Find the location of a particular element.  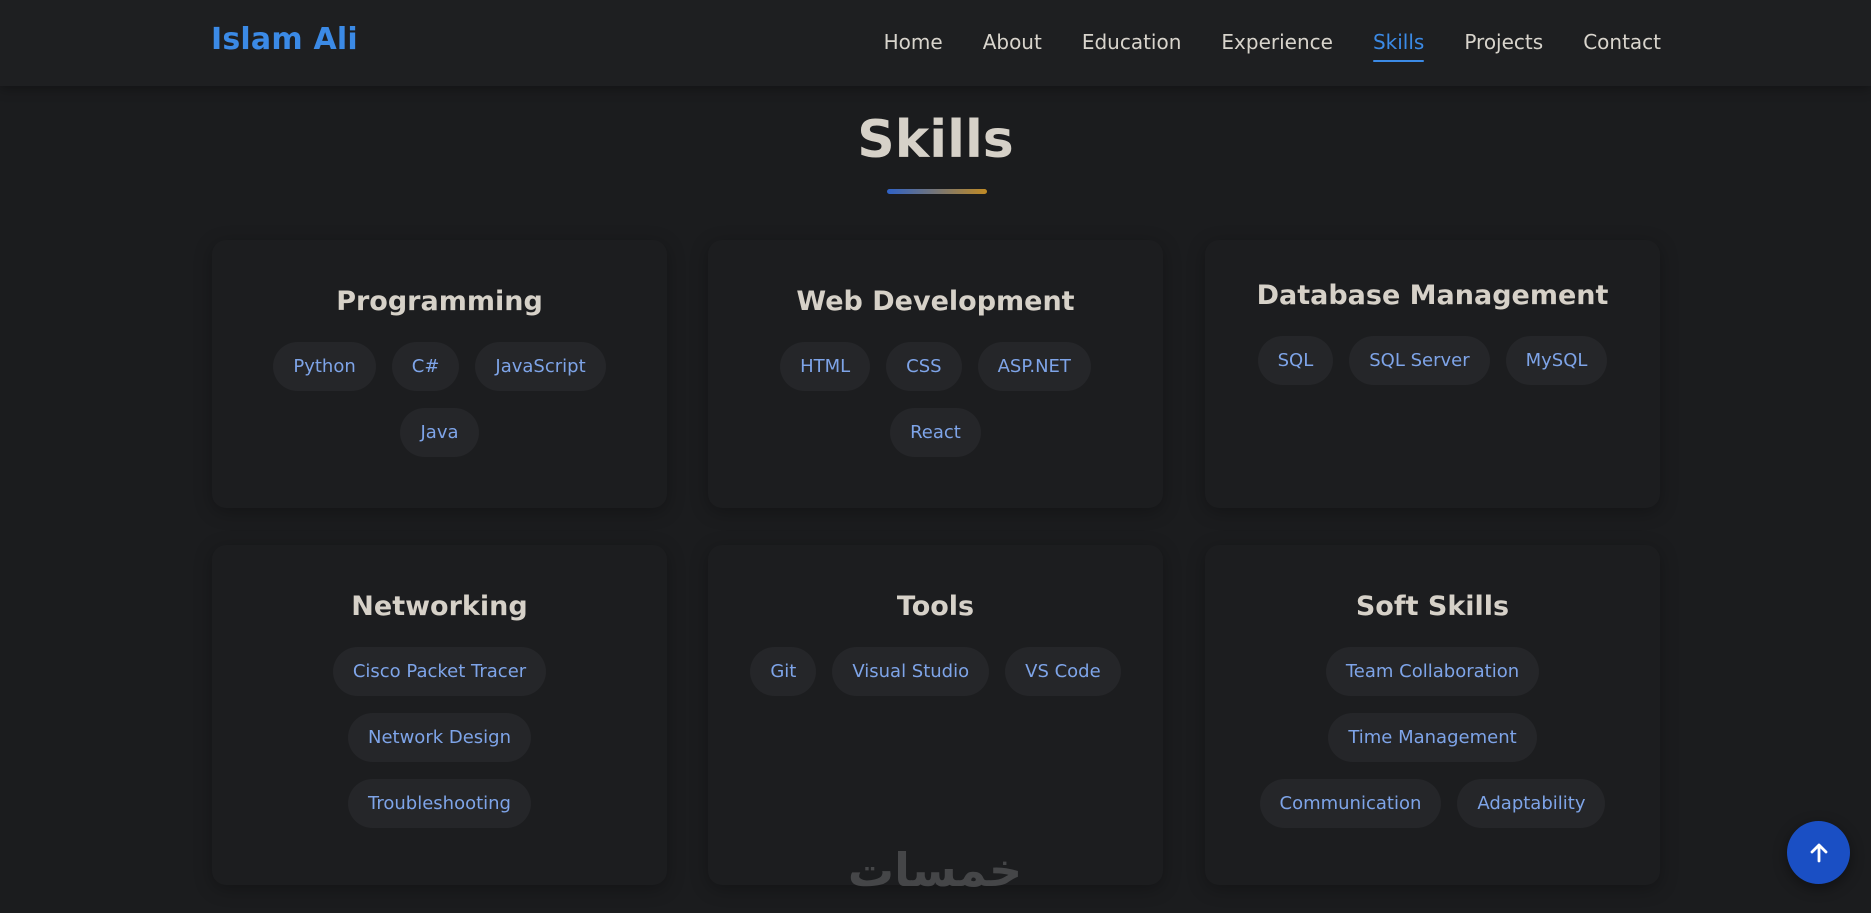

nav-about: About is located at coordinates (1012, 45).